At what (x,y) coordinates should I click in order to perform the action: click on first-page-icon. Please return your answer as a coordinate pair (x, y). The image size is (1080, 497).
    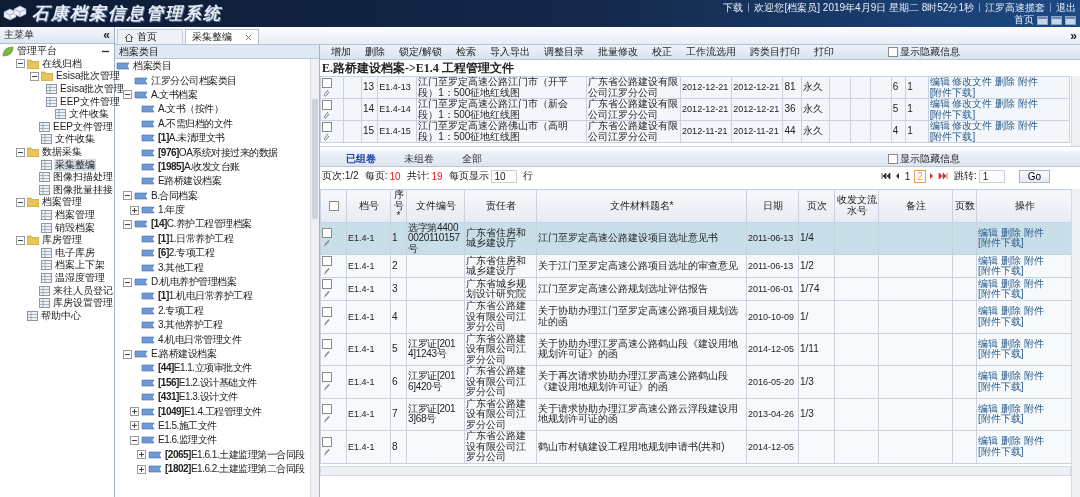
    Looking at the image, I should click on (886, 176).